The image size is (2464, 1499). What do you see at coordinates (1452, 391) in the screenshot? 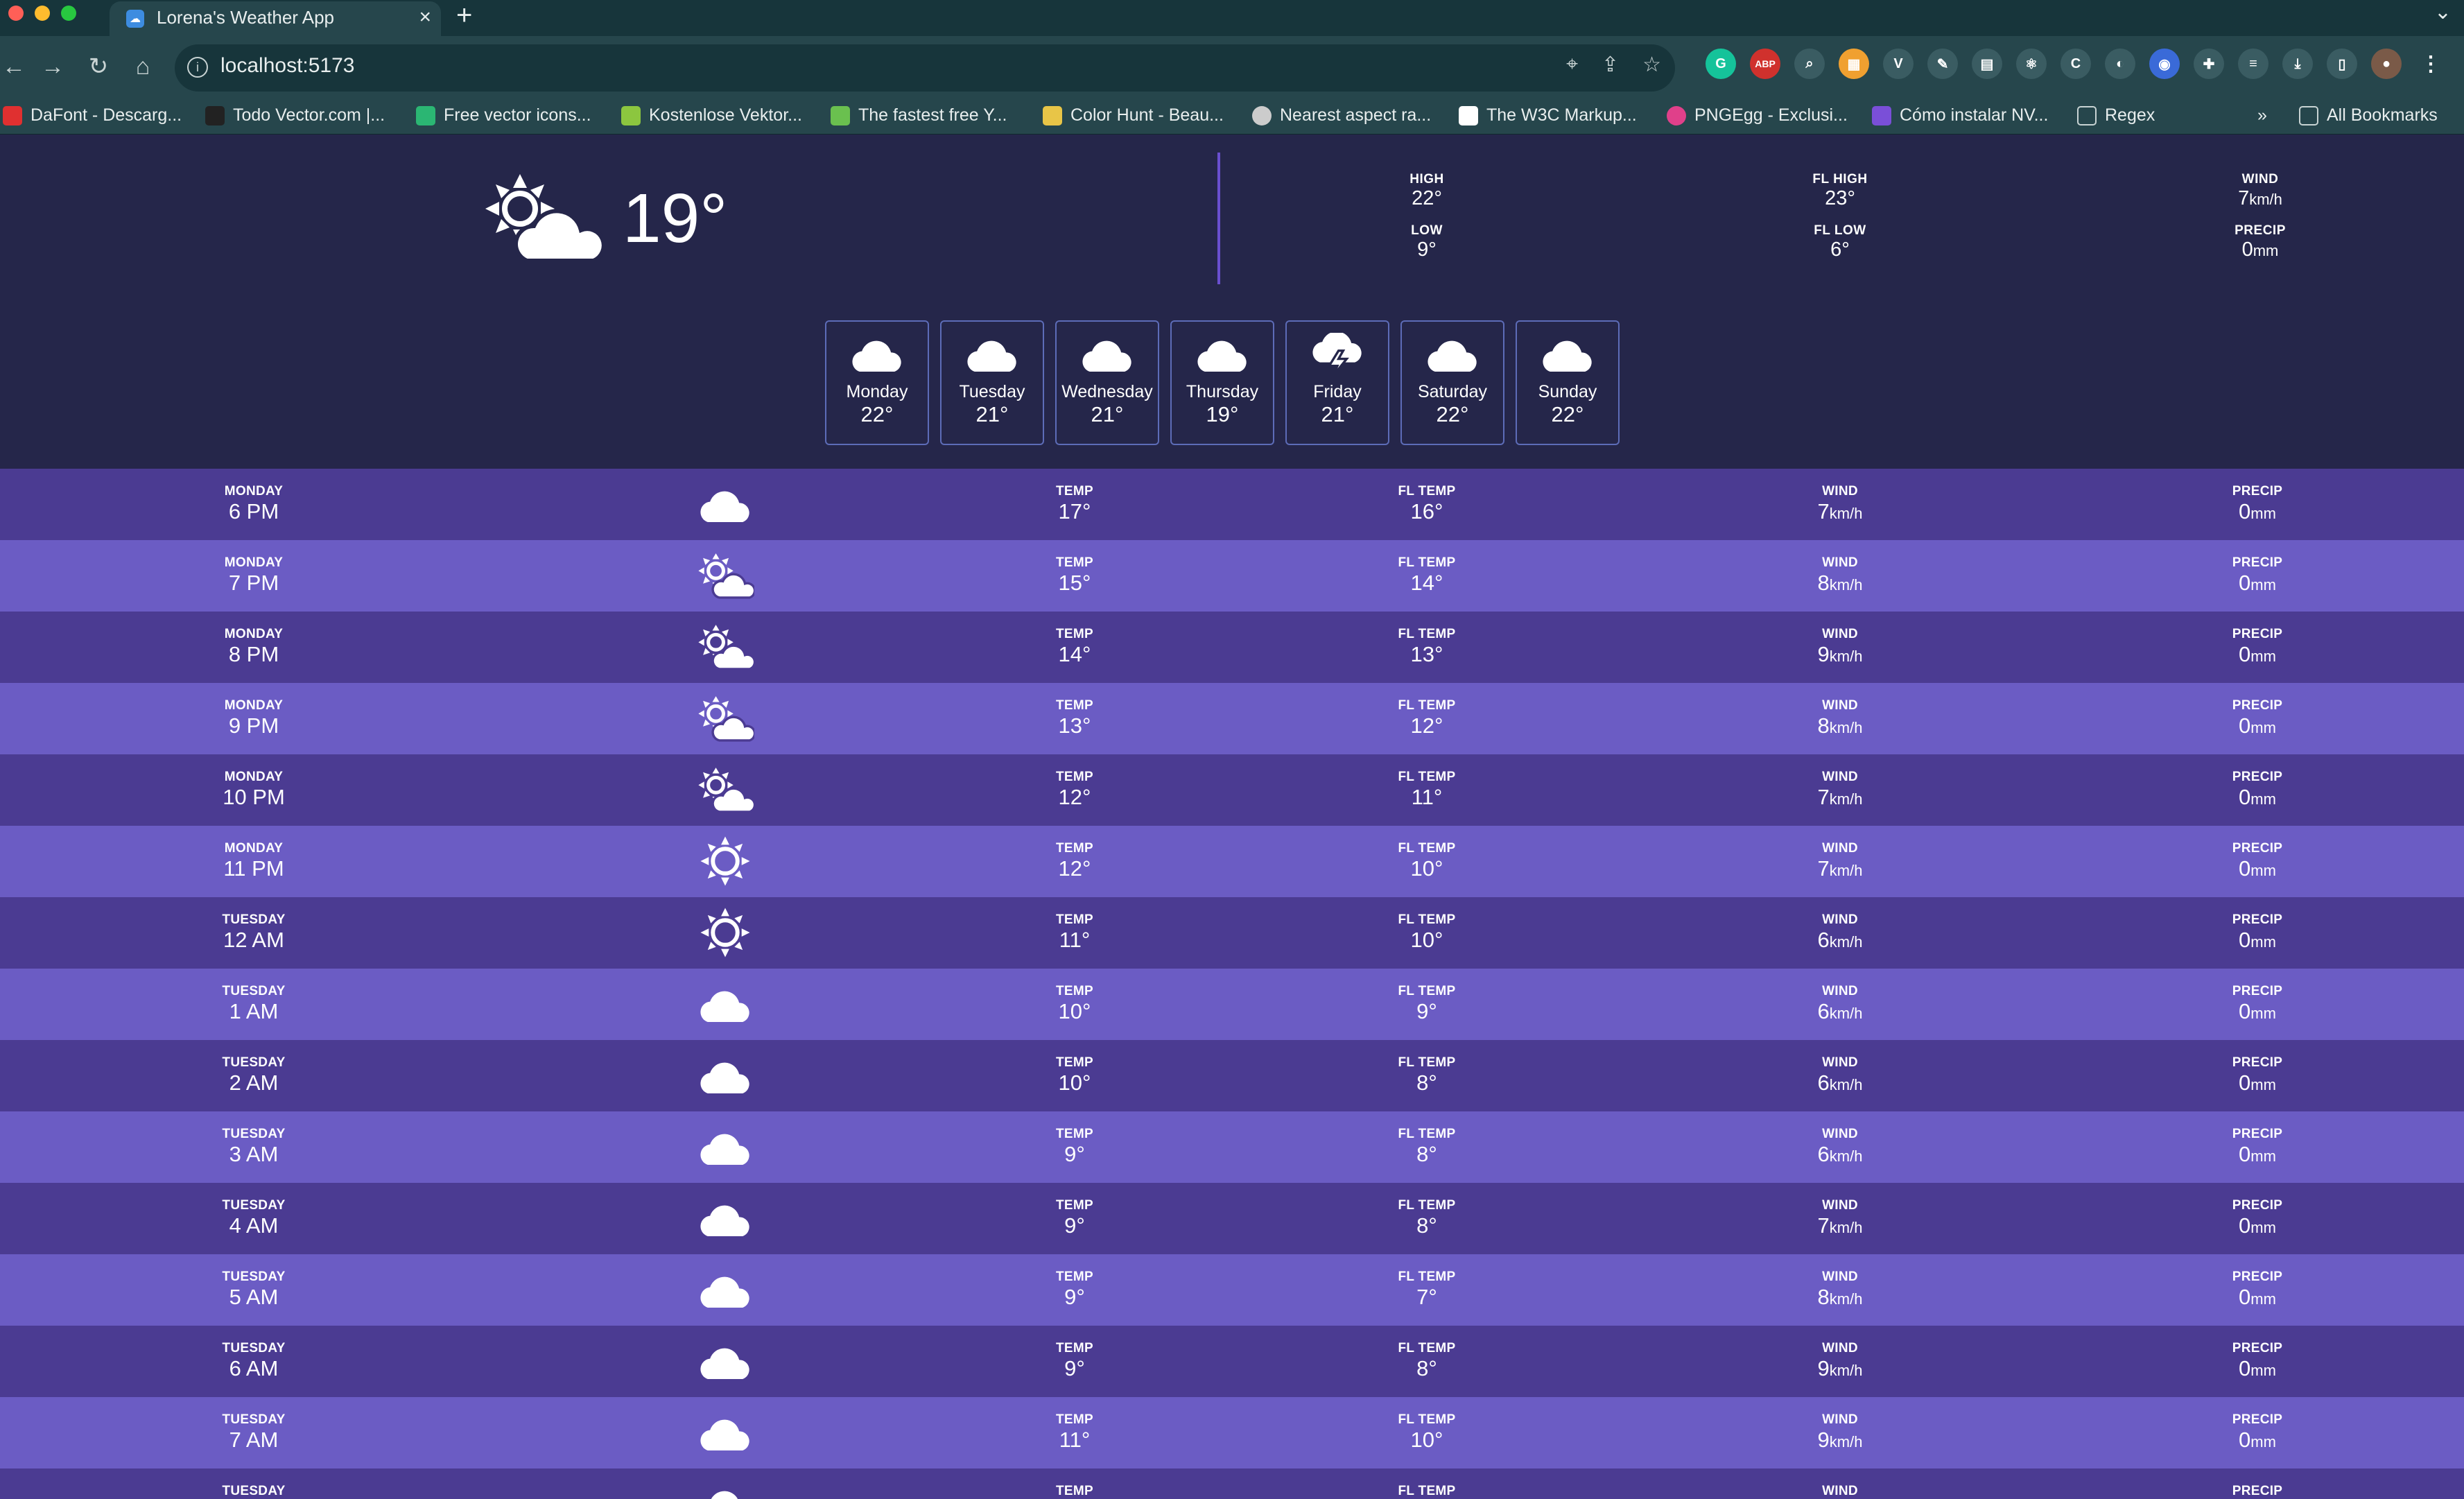
I see `day-name: Saturday` at bounding box center [1452, 391].